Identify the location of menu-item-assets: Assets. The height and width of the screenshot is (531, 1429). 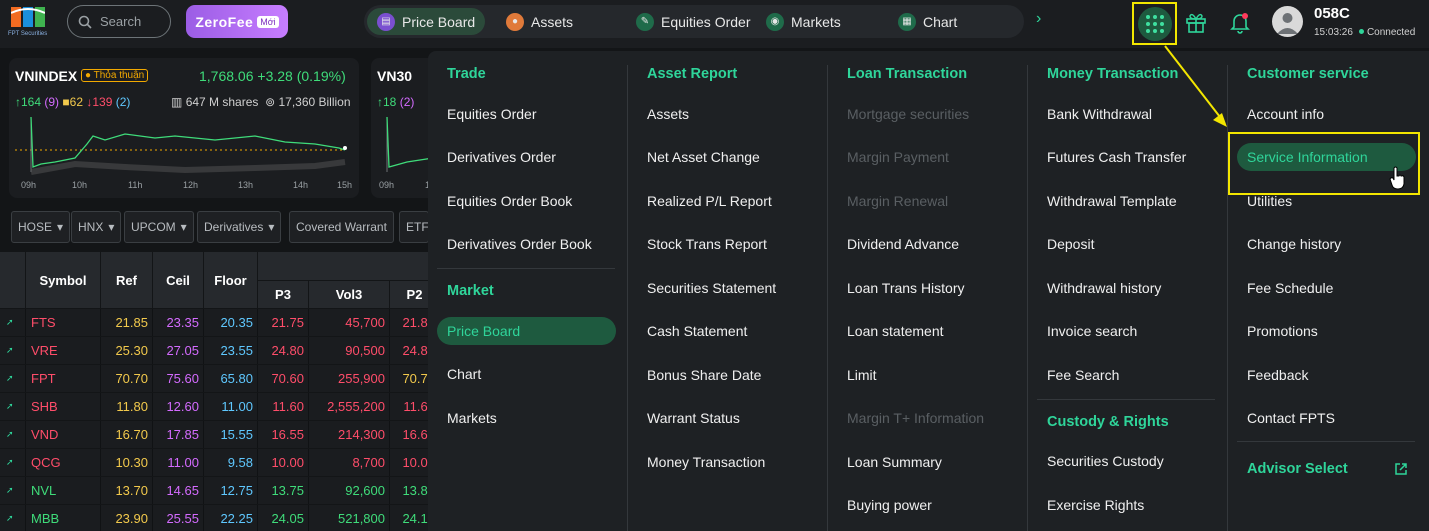
(668, 114).